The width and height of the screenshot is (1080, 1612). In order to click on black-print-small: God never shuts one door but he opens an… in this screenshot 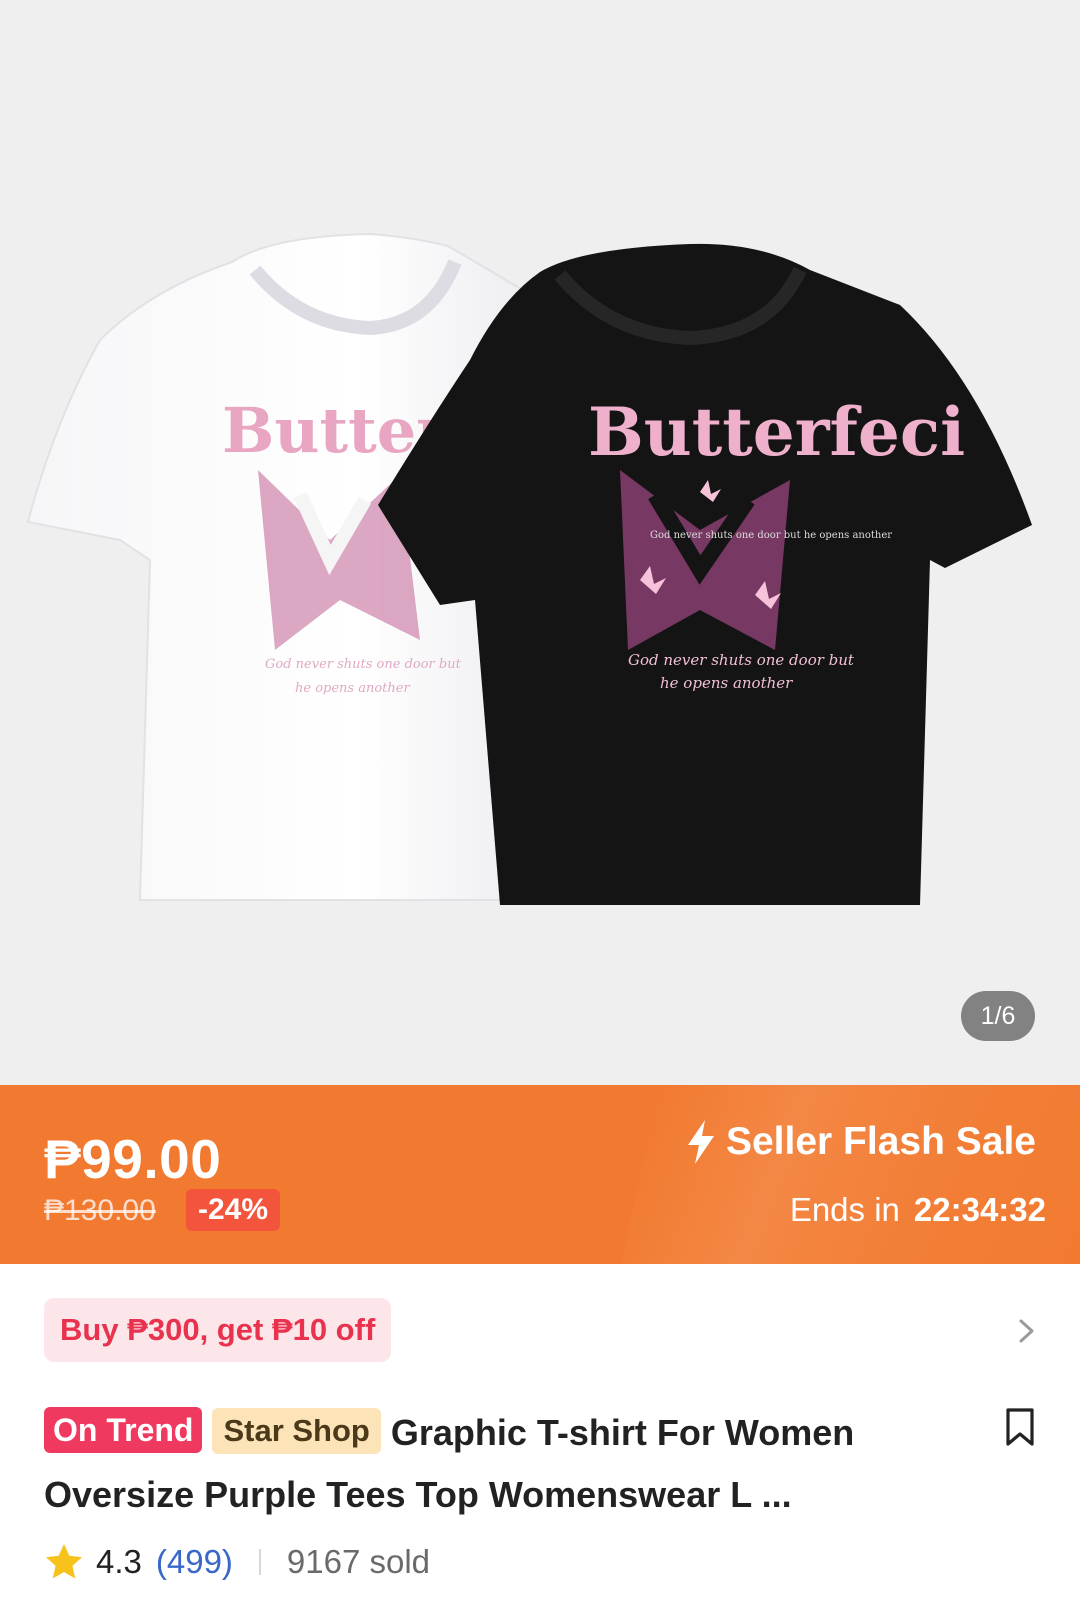, I will do `click(771, 535)`.